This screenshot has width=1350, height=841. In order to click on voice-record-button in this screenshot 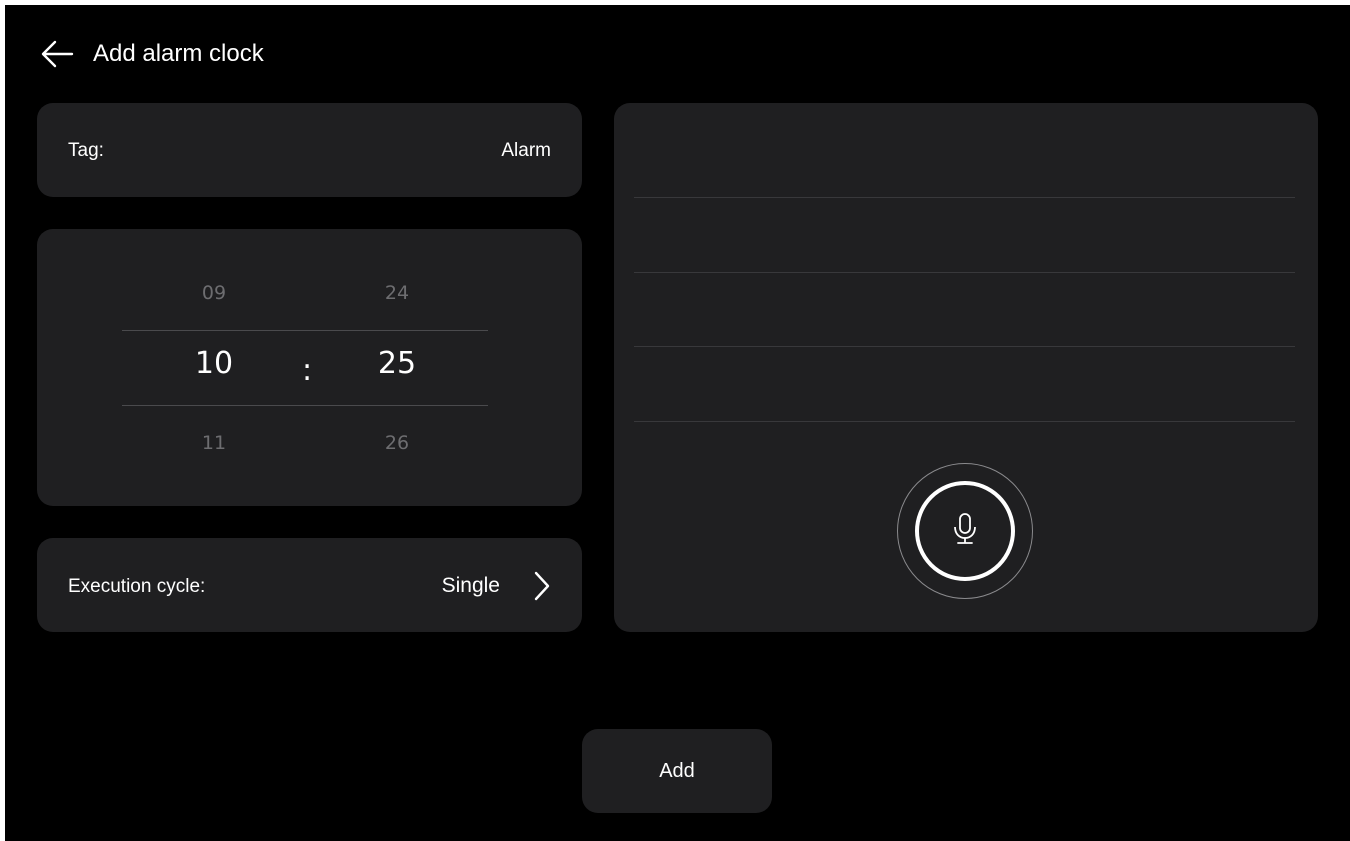, I will do `click(965, 531)`.